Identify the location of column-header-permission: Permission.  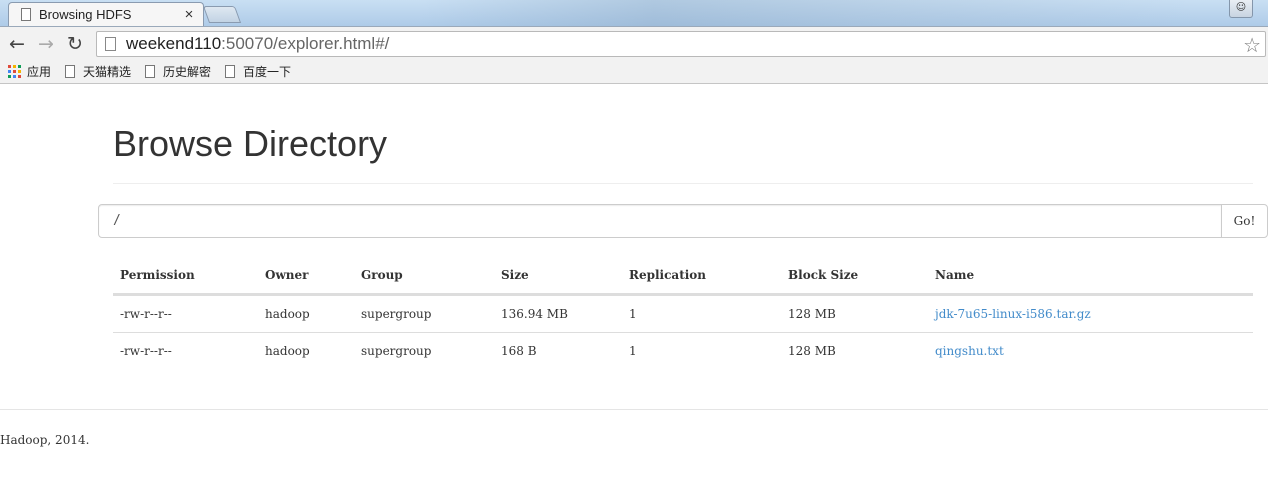
(157, 275).